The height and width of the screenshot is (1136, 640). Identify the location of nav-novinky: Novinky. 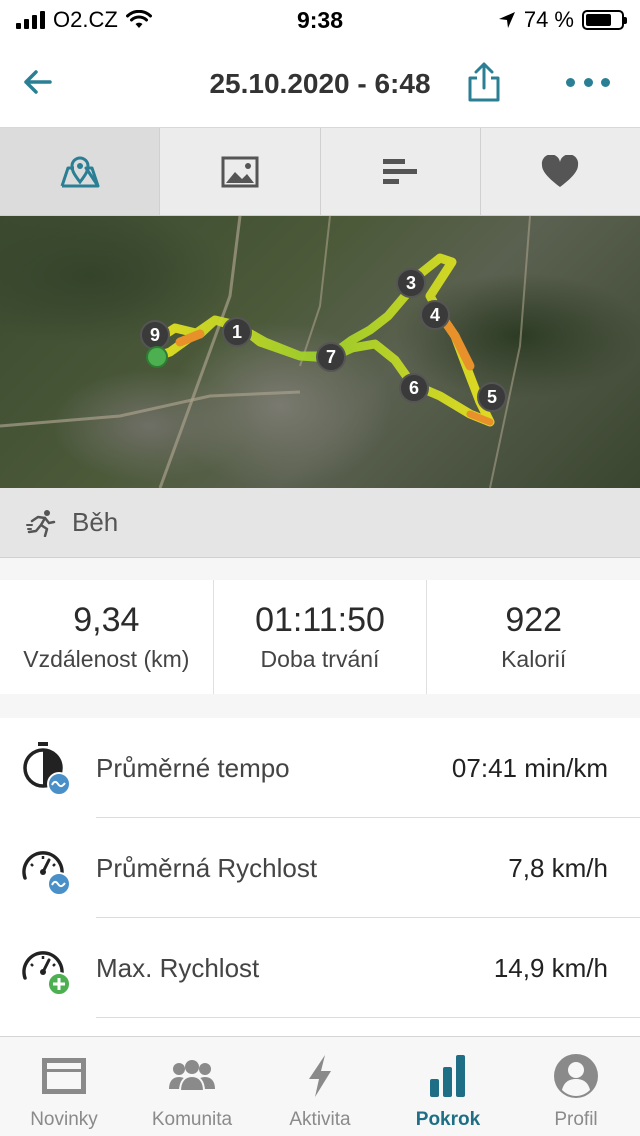
(64, 1086).